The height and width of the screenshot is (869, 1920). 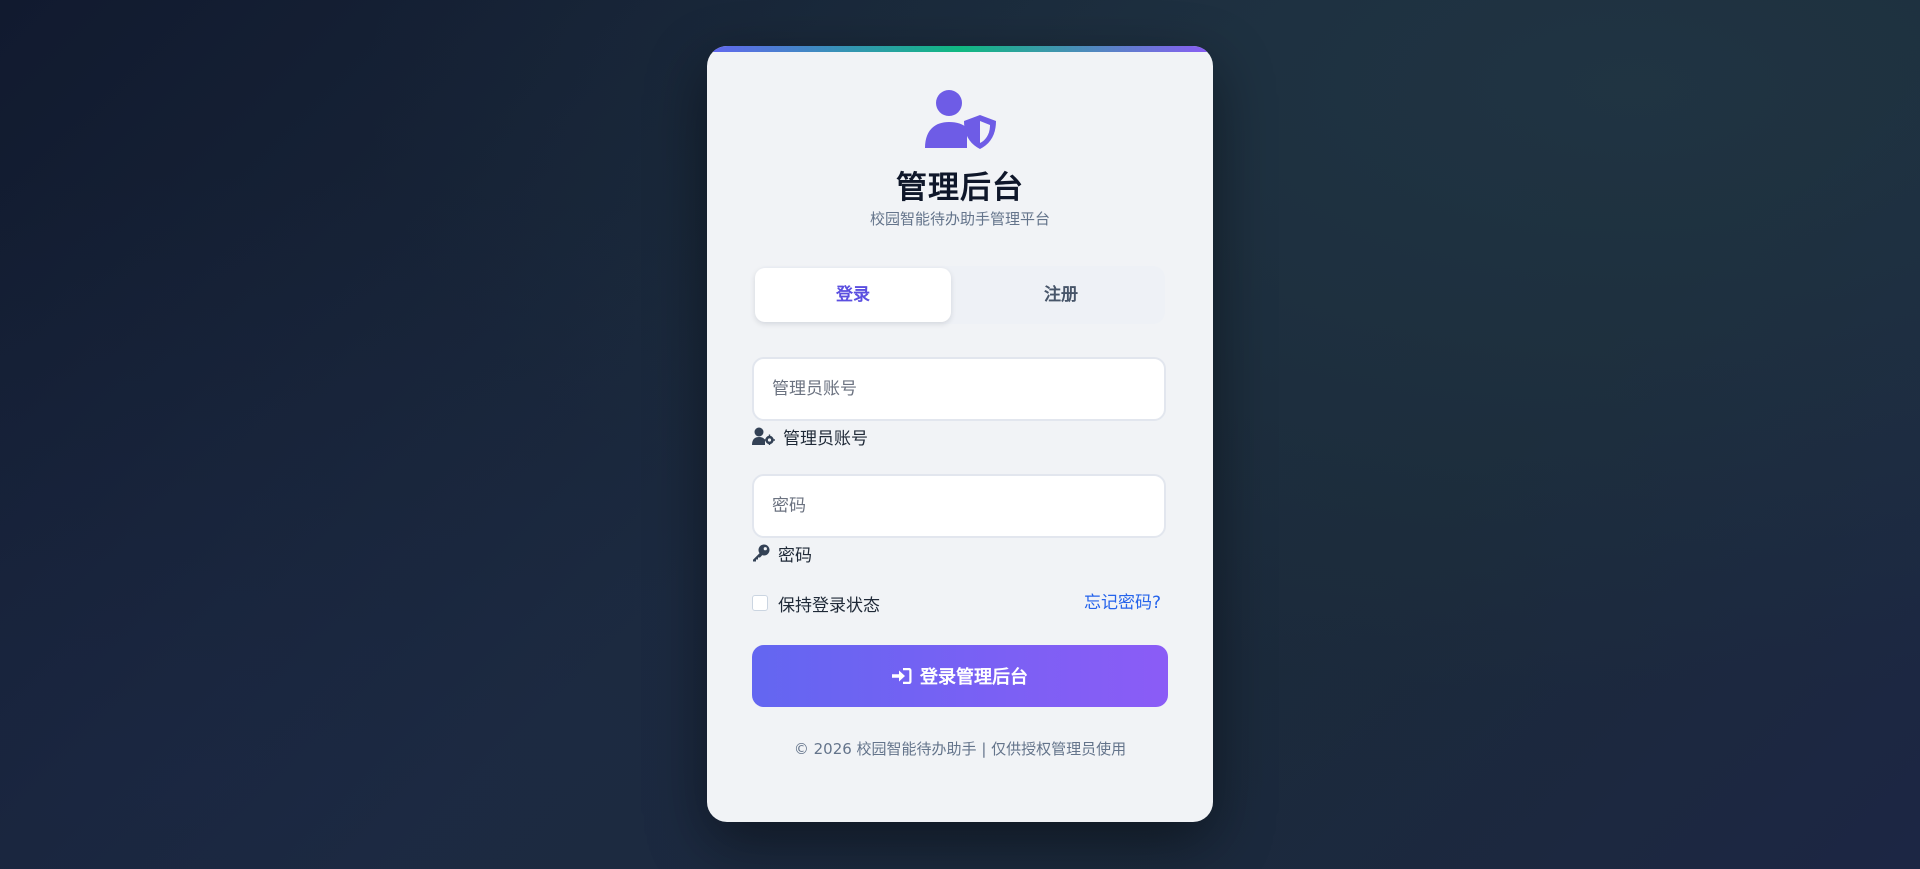 I want to click on forgot-password-link: 忘记密码?, so click(x=1122, y=603).